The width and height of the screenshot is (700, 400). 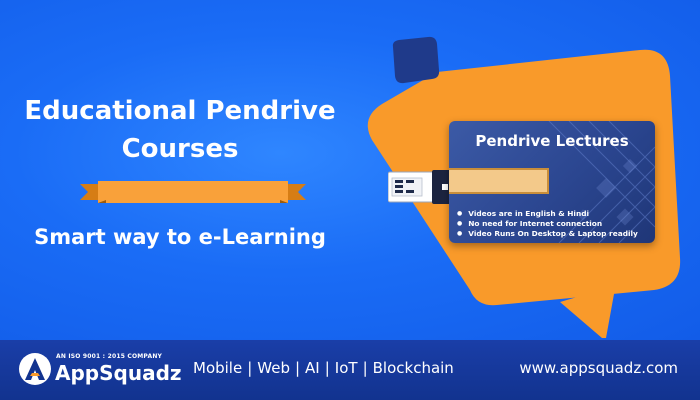 I want to click on headline-line-2: Courses, so click(x=180, y=149).